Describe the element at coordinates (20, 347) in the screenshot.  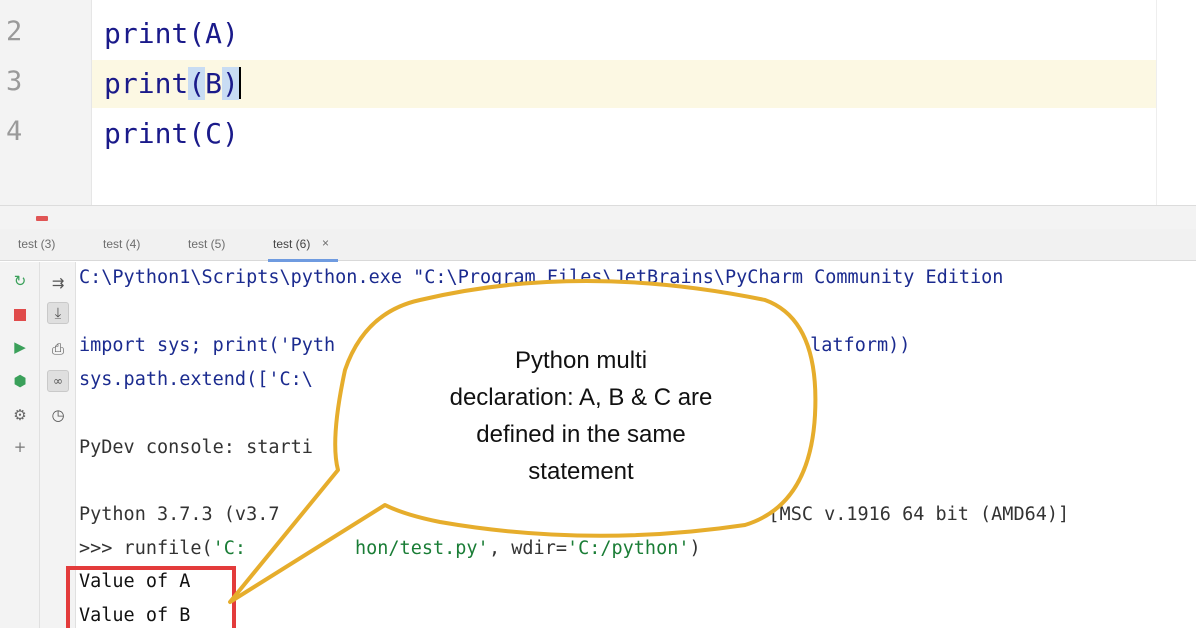
I see `run-icon: ▶` at that location.